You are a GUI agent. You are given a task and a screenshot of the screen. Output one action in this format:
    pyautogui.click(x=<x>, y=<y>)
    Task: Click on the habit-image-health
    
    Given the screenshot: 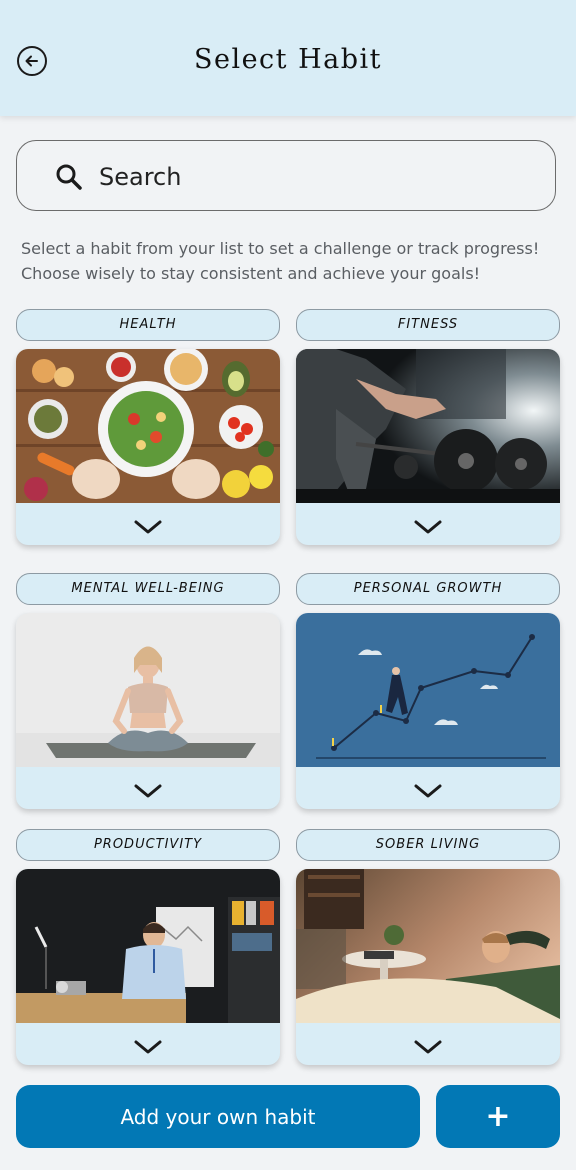 What is the action you would take?
    pyautogui.click(x=148, y=426)
    